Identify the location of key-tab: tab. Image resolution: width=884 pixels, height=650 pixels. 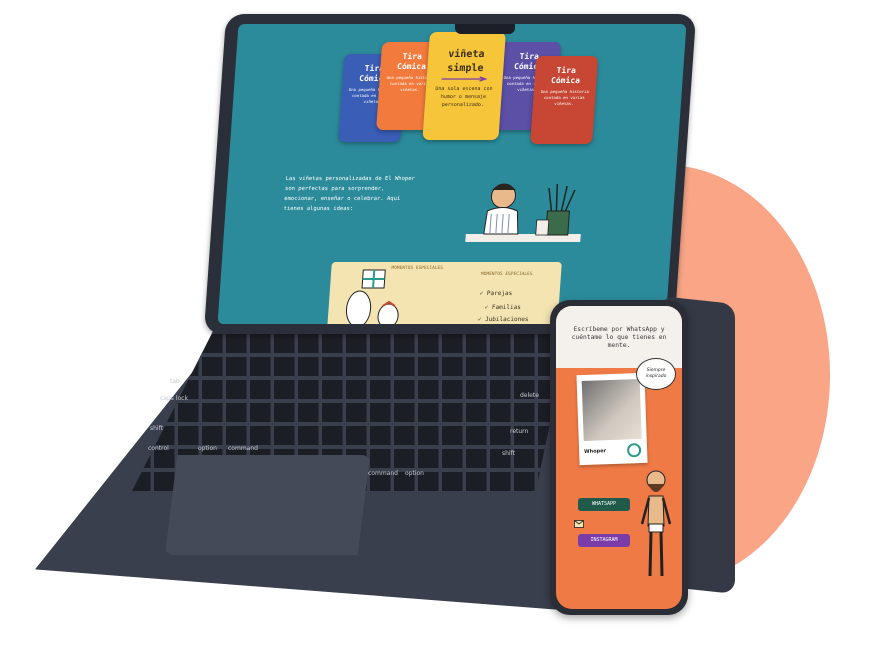
(175, 381).